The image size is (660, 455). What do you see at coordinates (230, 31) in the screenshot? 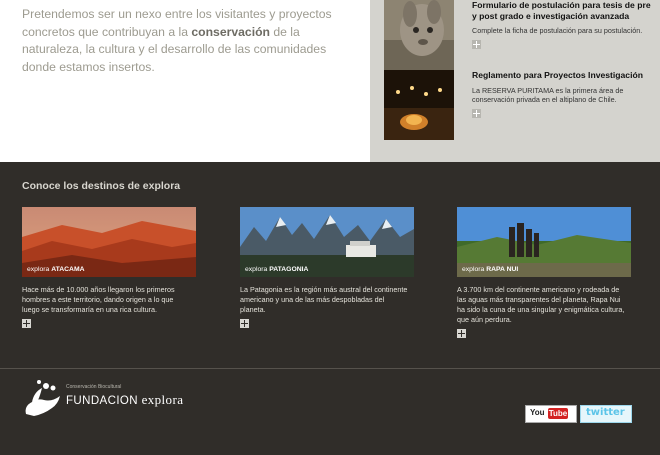
I see `intro-text-bold: conservación` at bounding box center [230, 31].